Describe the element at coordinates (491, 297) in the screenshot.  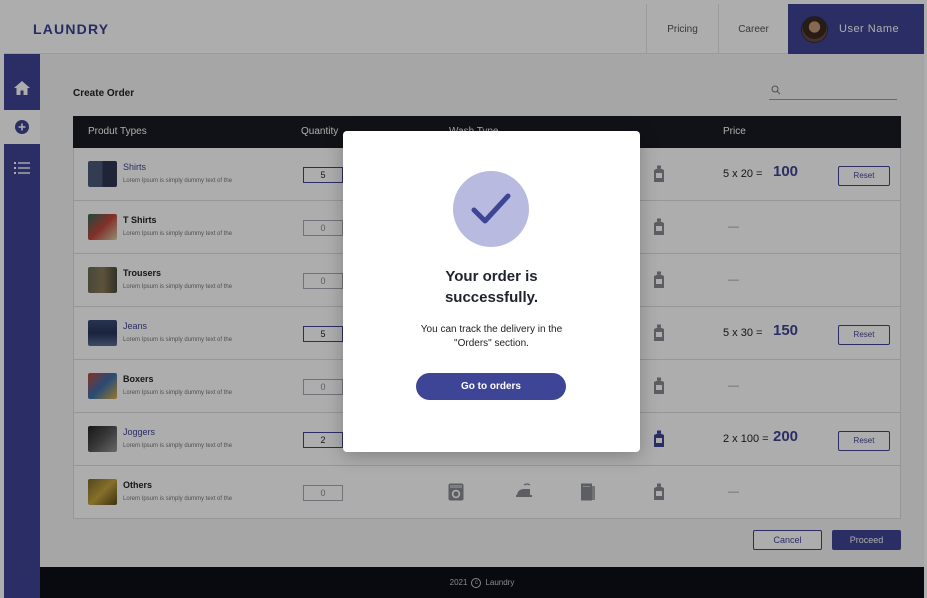
I see `modal-title-line-2: successfully.` at that location.